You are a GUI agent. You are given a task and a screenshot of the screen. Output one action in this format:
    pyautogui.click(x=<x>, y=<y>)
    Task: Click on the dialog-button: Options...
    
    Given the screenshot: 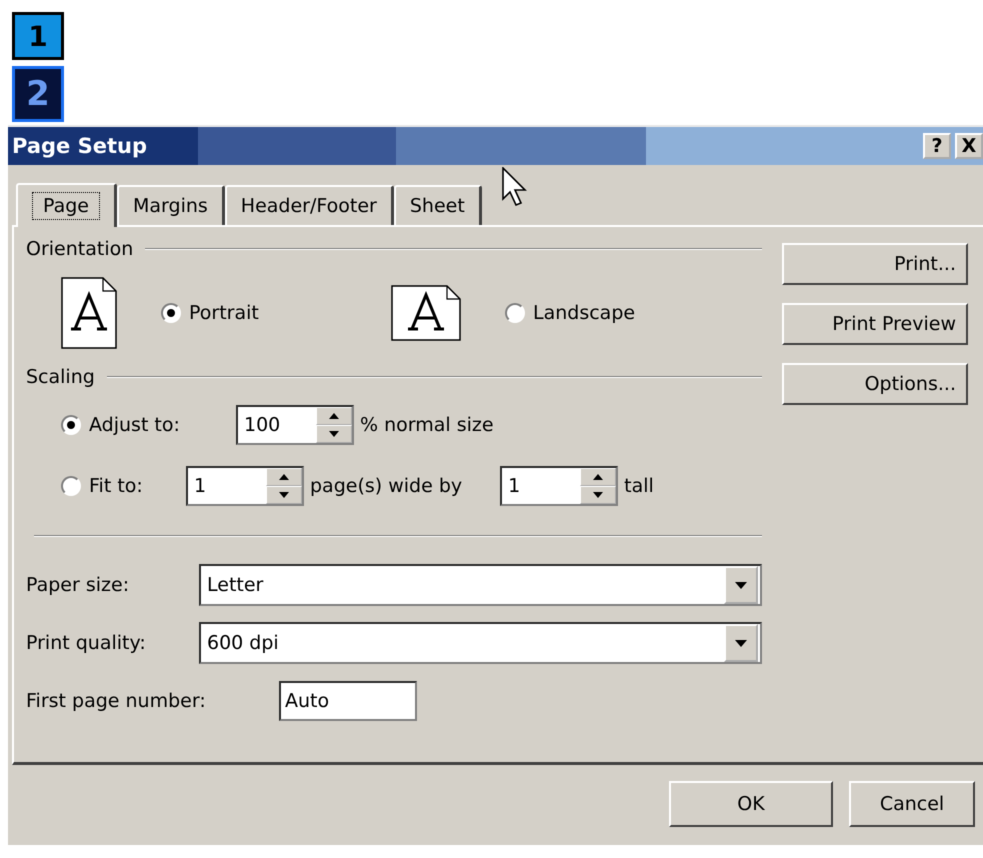 What is the action you would take?
    pyautogui.click(x=875, y=384)
    